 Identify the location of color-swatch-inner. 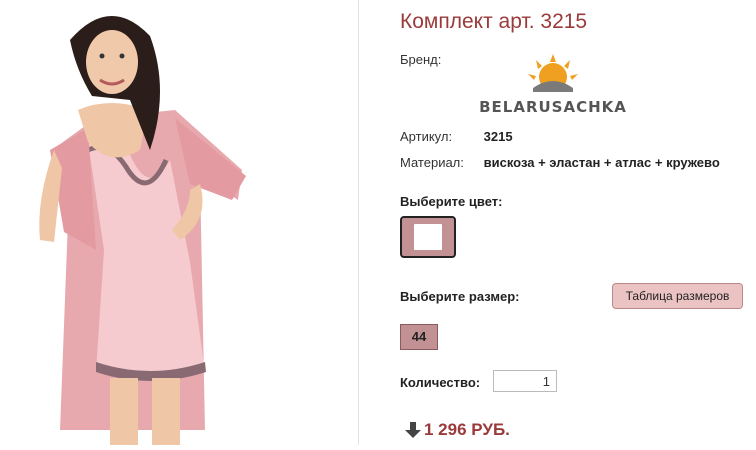
(428, 237).